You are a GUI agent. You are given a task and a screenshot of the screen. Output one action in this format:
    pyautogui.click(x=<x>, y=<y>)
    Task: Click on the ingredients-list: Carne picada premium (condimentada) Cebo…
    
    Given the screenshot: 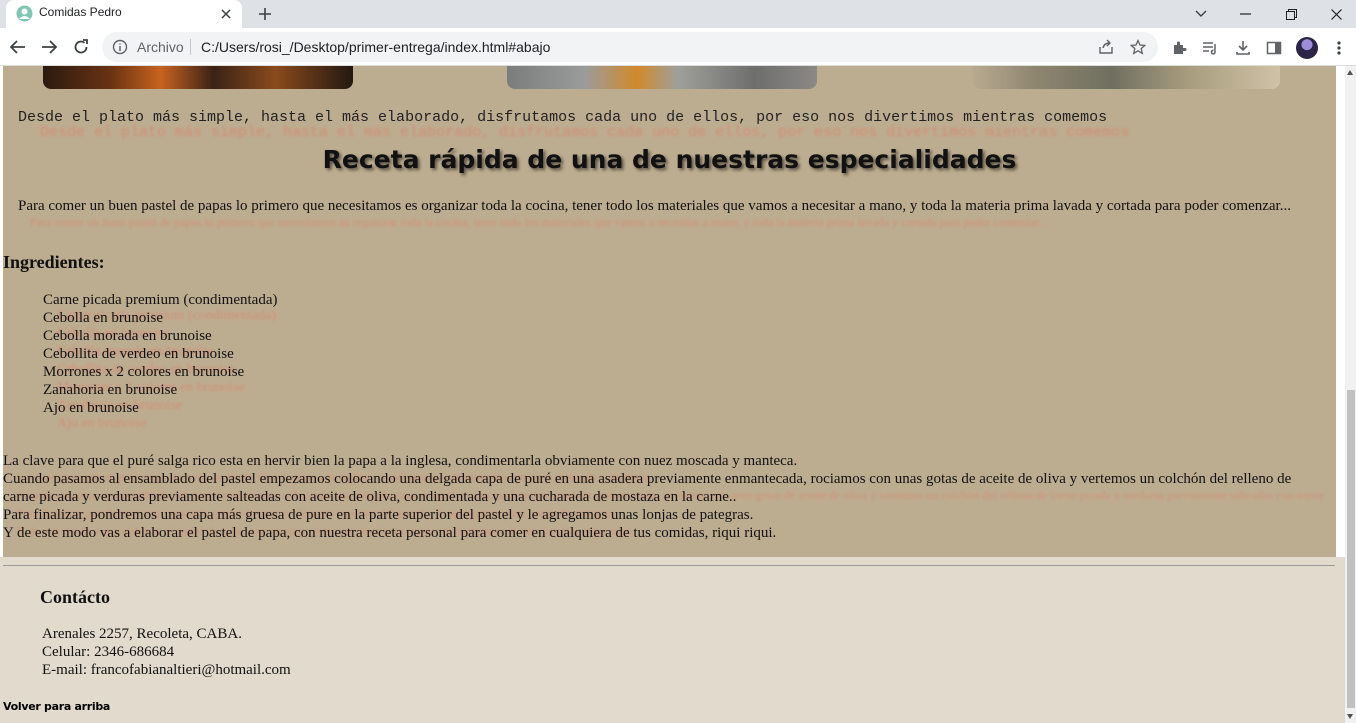 What is the action you would take?
    pyautogui.click(x=160, y=354)
    